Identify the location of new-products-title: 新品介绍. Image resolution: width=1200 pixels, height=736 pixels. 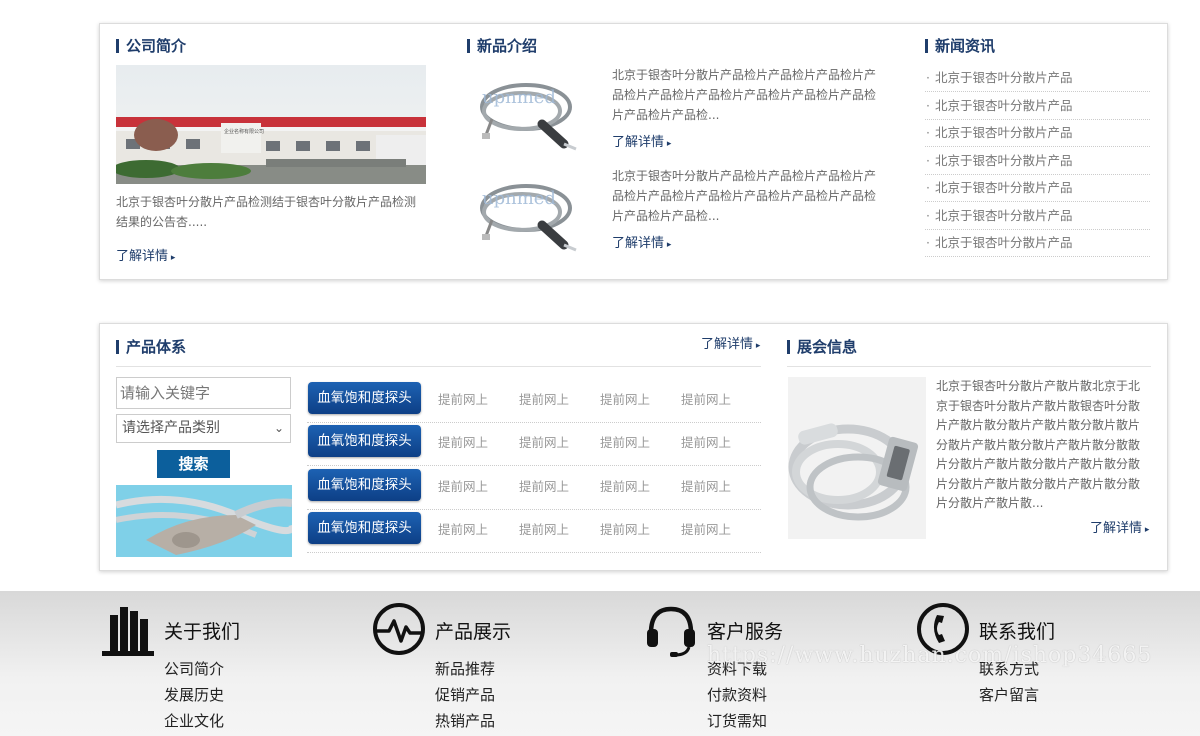
(502, 46).